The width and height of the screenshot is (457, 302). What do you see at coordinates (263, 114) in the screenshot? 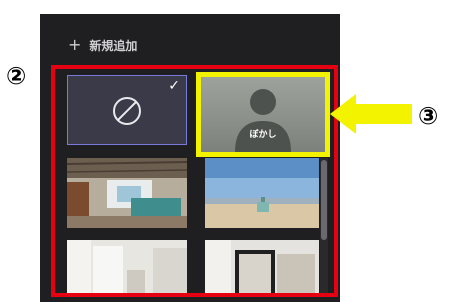
I see `blur-option-highlight` at bounding box center [263, 114].